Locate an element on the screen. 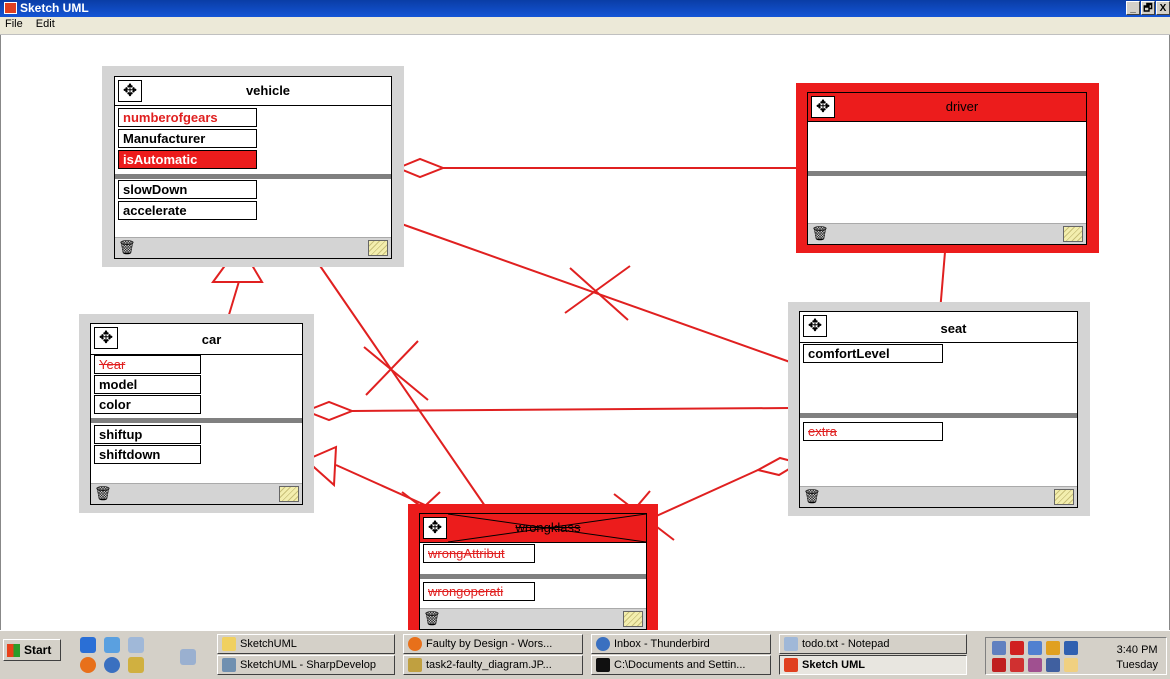  operation-slowdown: slowDown is located at coordinates (187, 189).